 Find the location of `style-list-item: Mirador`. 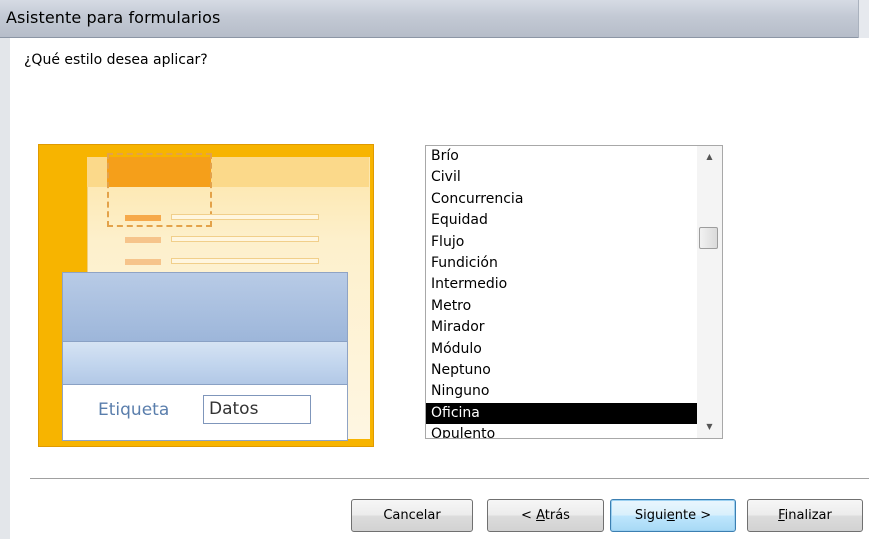

style-list-item: Mirador is located at coordinates (561, 327).